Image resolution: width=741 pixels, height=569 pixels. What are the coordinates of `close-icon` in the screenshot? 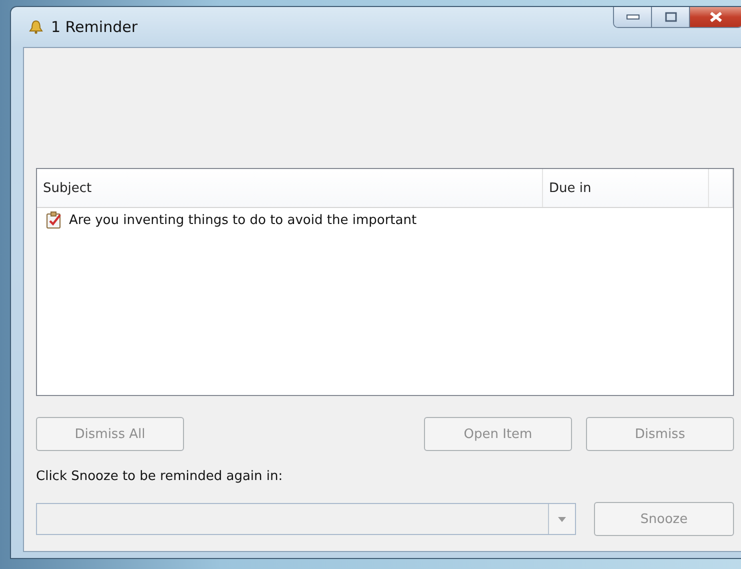 It's located at (716, 17).